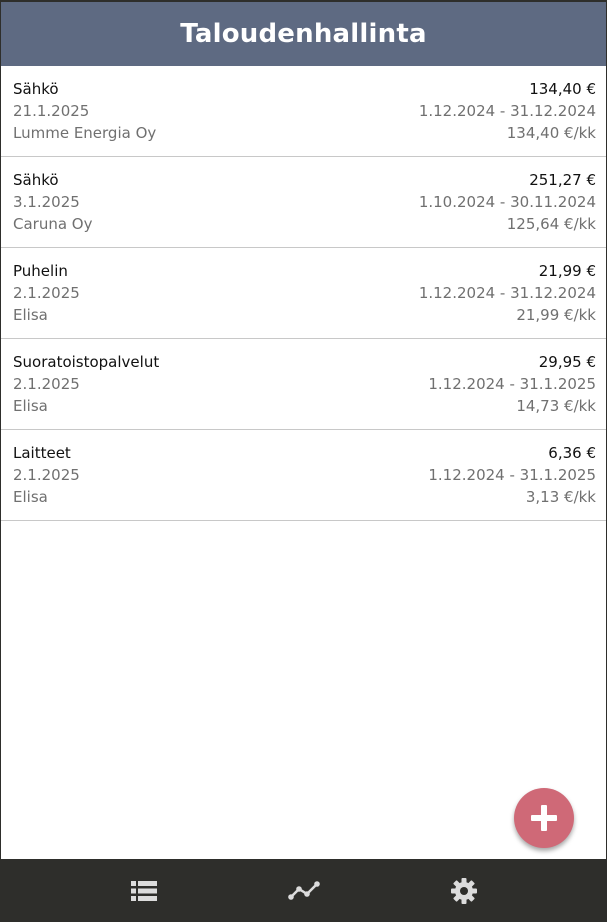  I want to click on bill-monthly: 3,13 €/kk, so click(560, 497).